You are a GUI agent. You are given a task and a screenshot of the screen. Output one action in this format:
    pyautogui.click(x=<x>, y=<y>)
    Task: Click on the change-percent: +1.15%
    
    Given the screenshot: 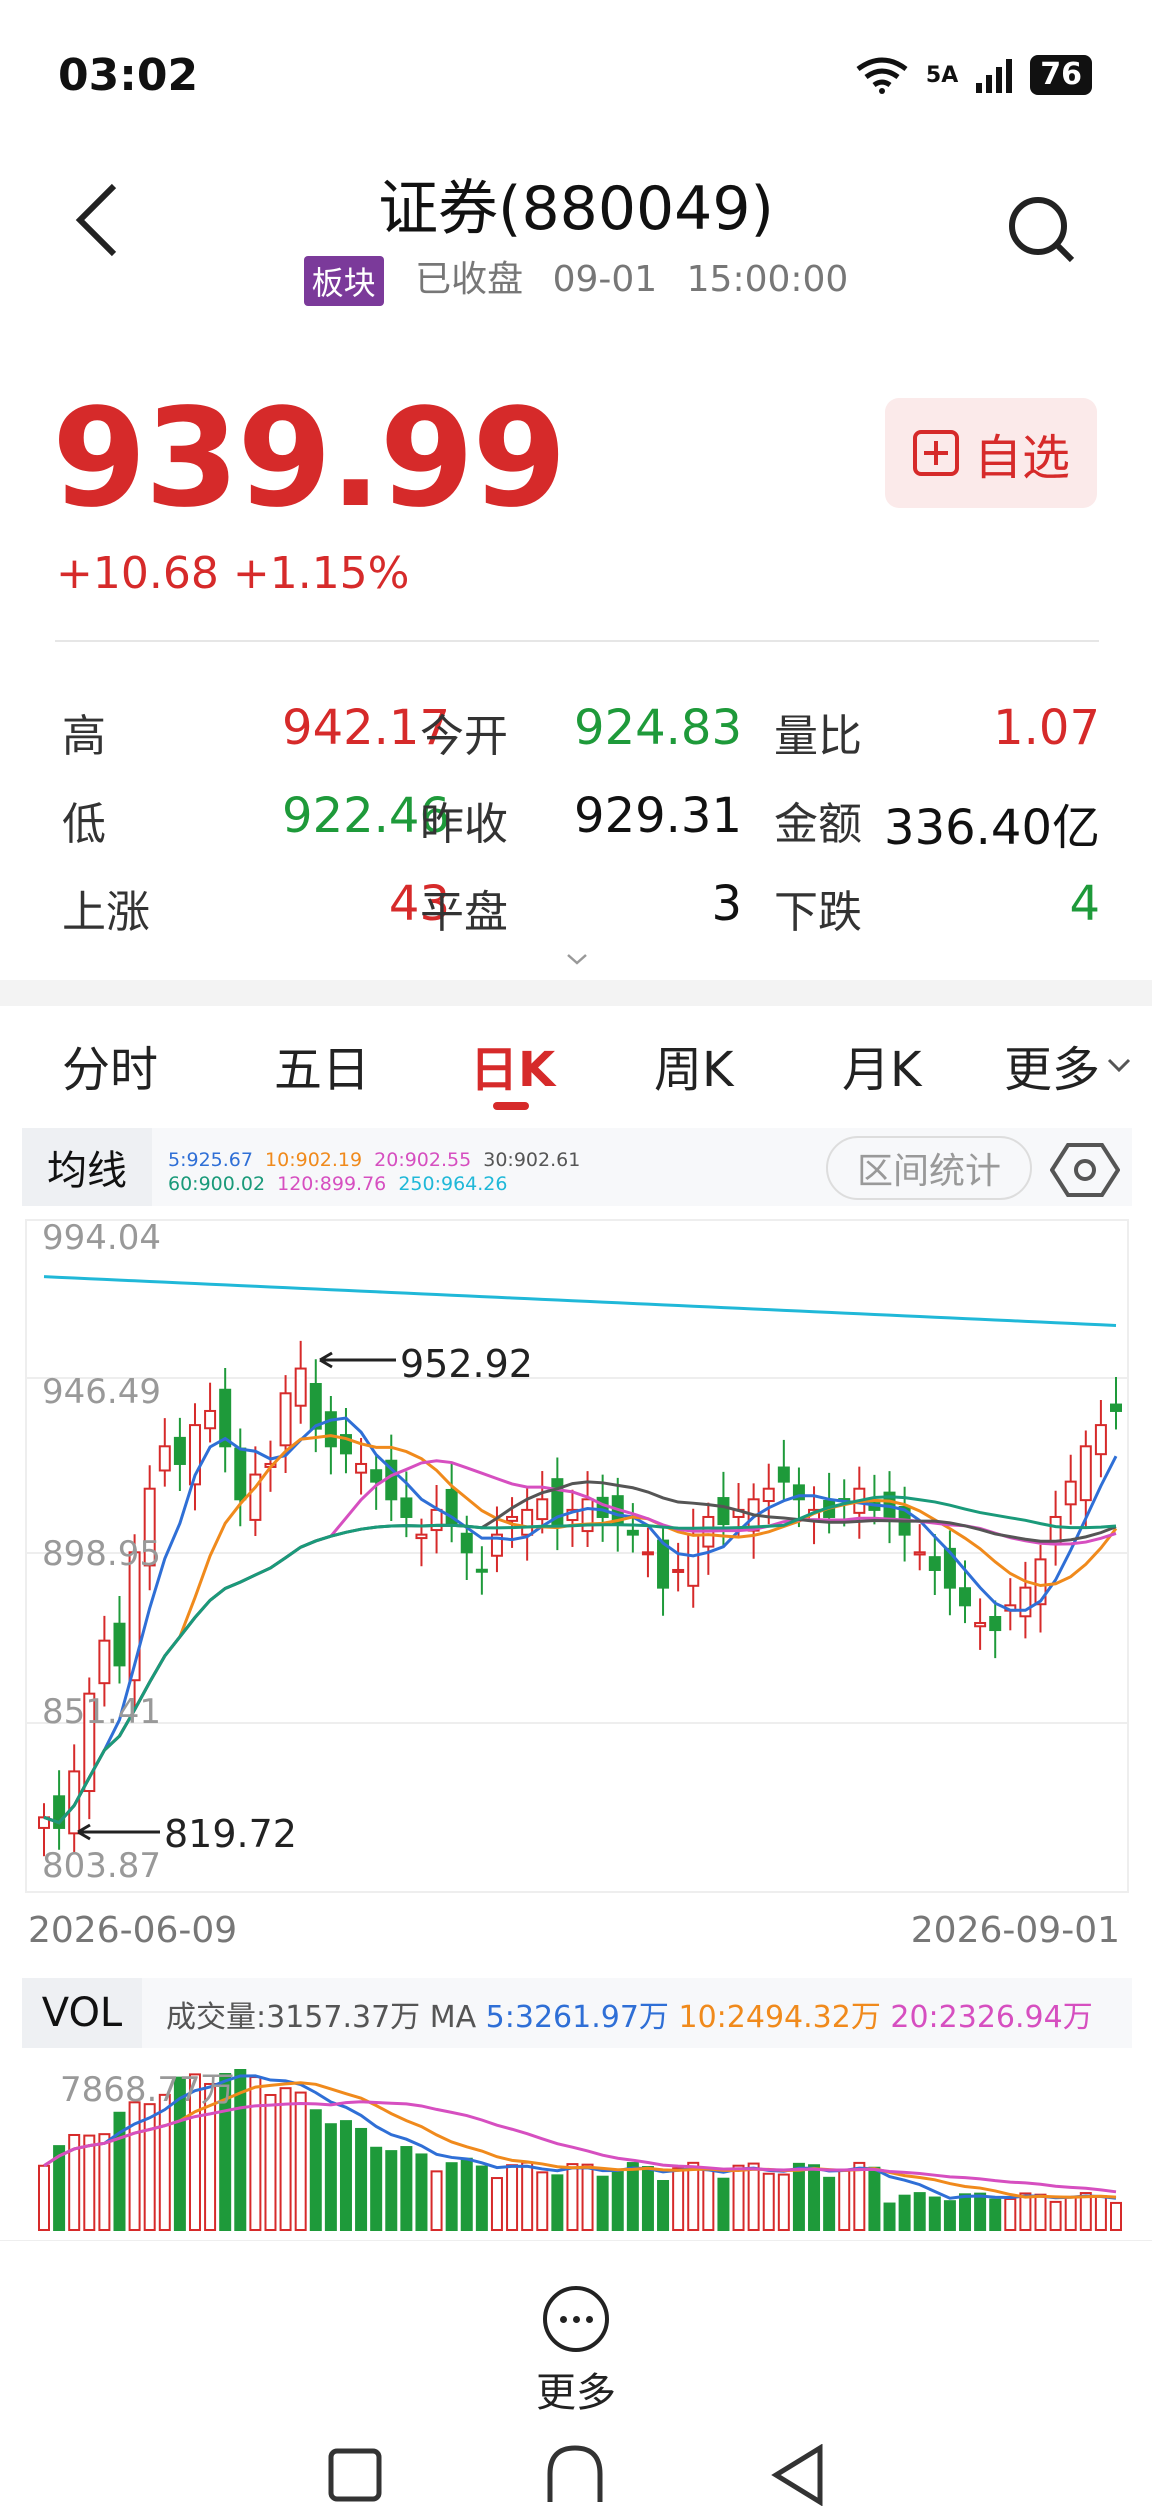 What is the action you would take?
    pyautogui.click(x=321, y=573)
    